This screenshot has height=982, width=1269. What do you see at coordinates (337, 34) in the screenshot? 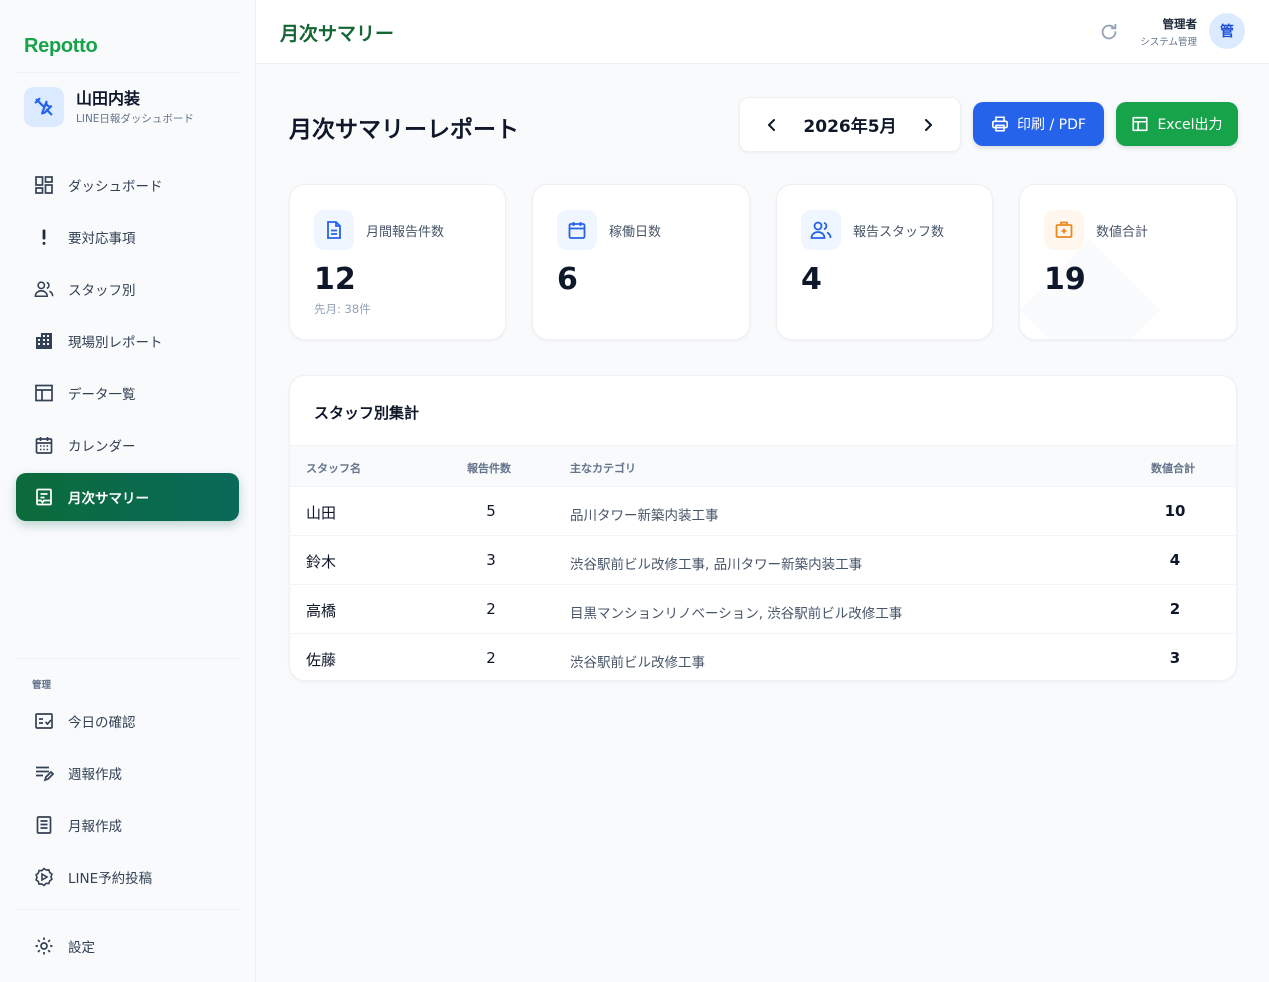
I see `header-title: 月次サマリー` at bounding box center [337, 34].